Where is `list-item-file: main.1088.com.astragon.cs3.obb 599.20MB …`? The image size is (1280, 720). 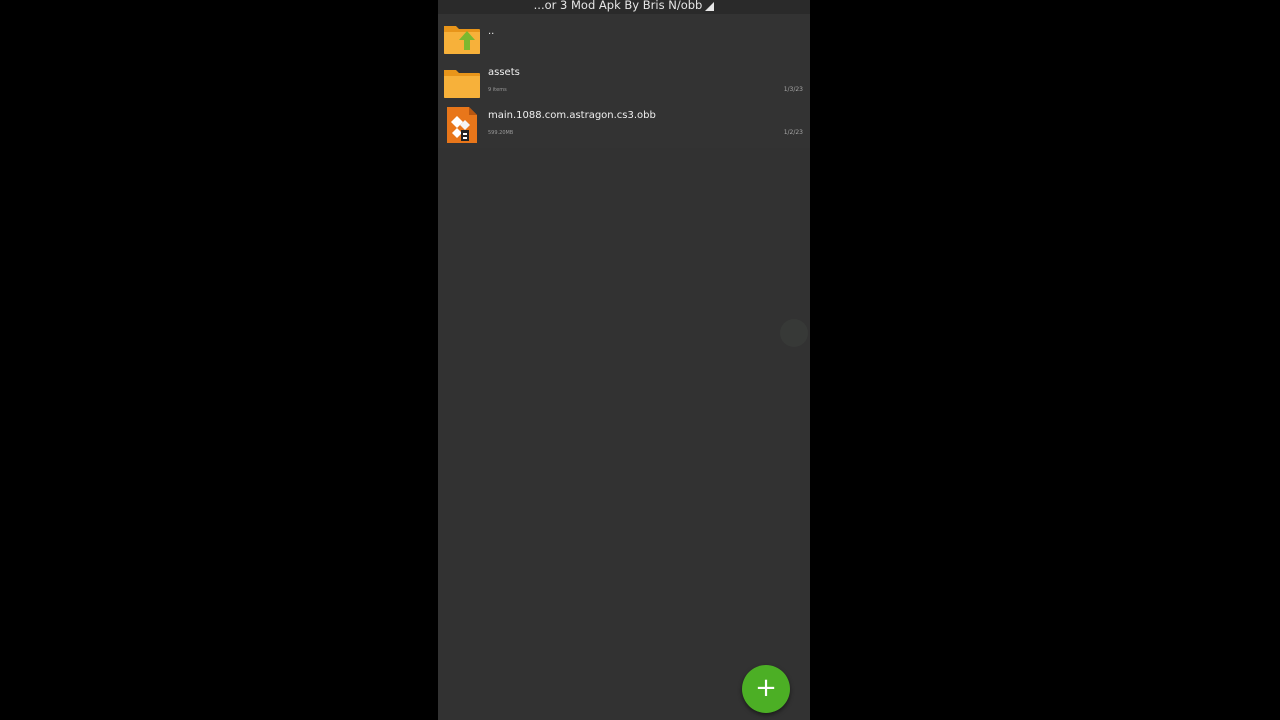
list-item-file: main.1088.com.astragon.cs3.obb 599.20MB … is located at coordinates (624, 125).